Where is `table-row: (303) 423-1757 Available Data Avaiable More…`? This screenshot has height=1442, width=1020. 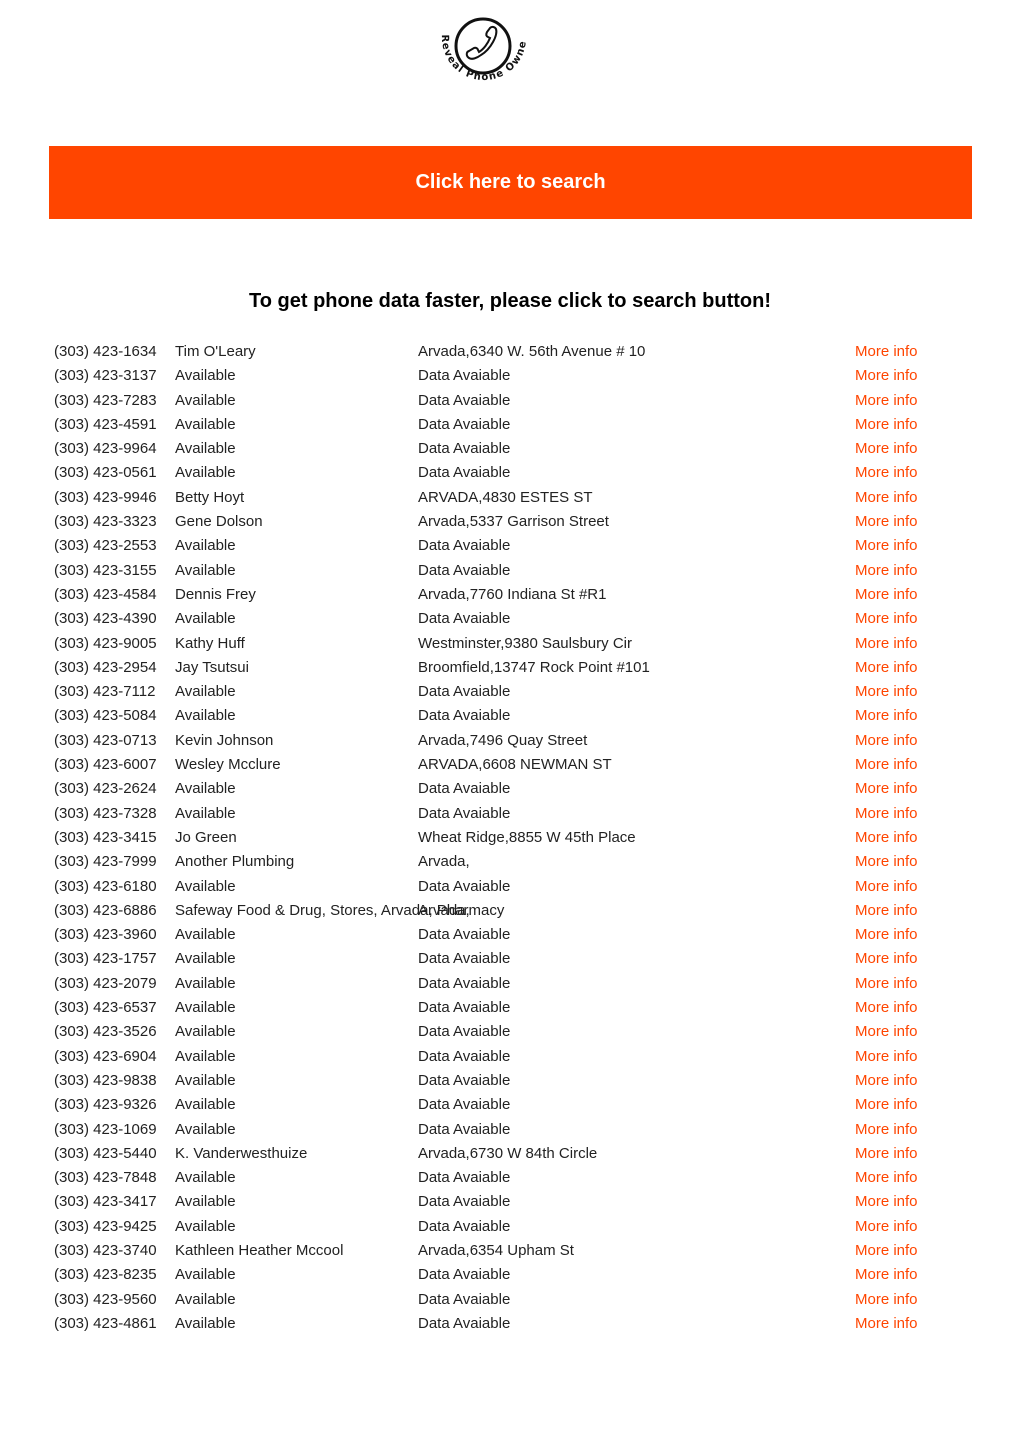 table-row: (303) 423-1757 Available Data Avaiable More… is located at coordinates (504, 959).